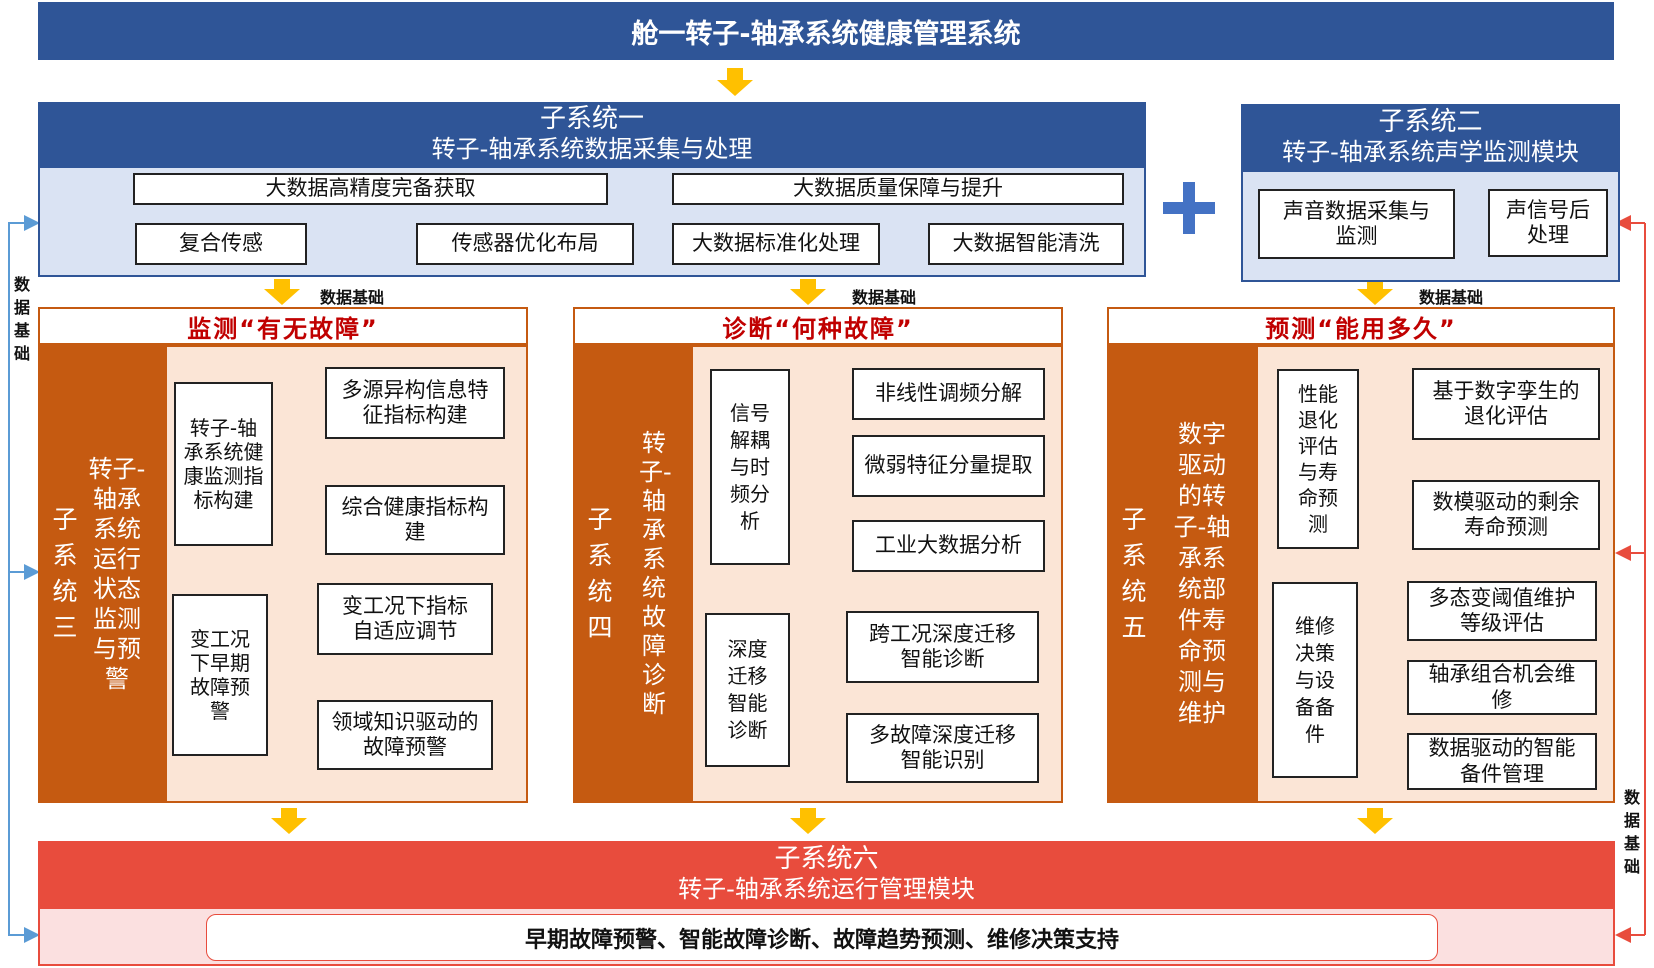 The image size is (1654, 968). I want to click on sub4-group1-title-text: 信号解耦与时频分析, so click(750, 466).